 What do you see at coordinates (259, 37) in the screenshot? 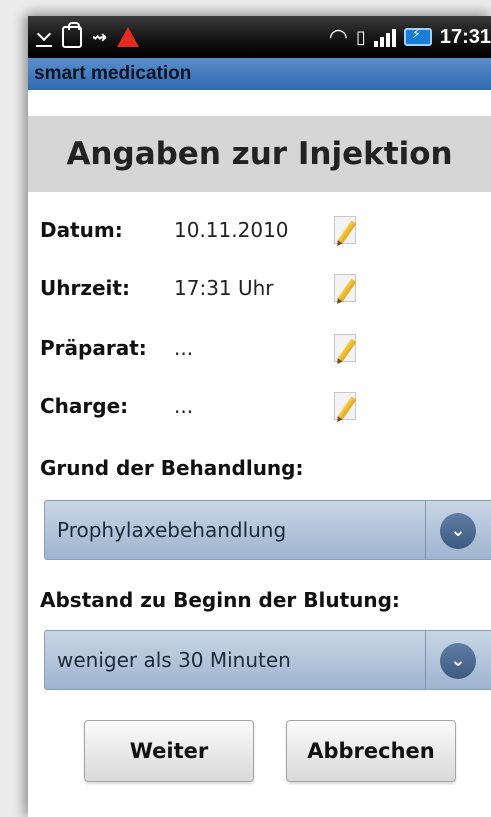
I see `status-bar: ⇝ ◠ ▯ 17:31` at bounding box center [259, 37].